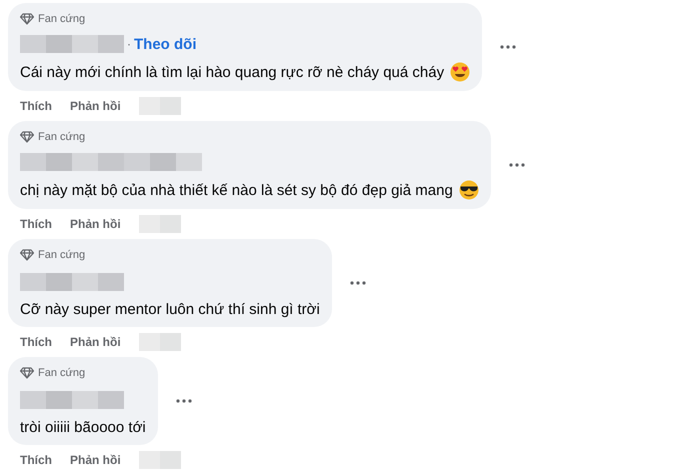  I want to click on comment-text: Cái này mới chính là tìm lại hào quang rực rỡ nè cháy quá cháy, so click(232, 72).